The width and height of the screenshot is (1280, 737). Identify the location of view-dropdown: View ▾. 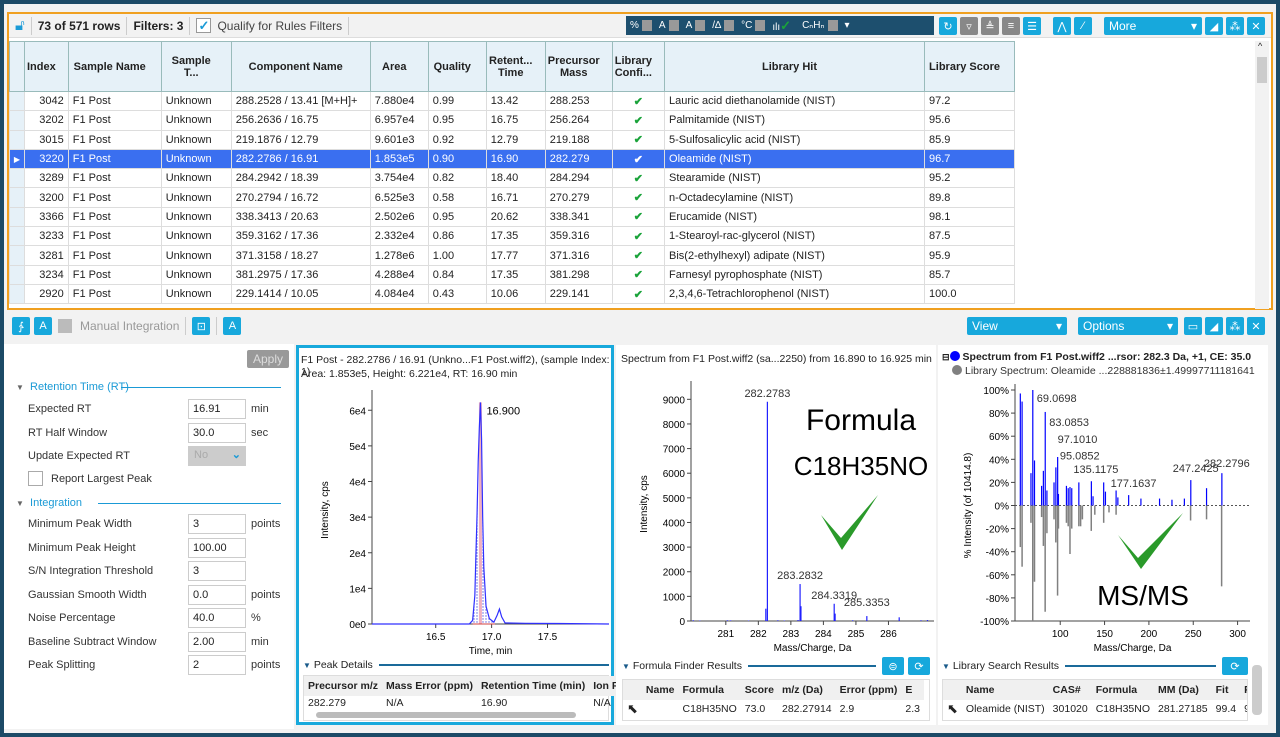
(1017, 326).